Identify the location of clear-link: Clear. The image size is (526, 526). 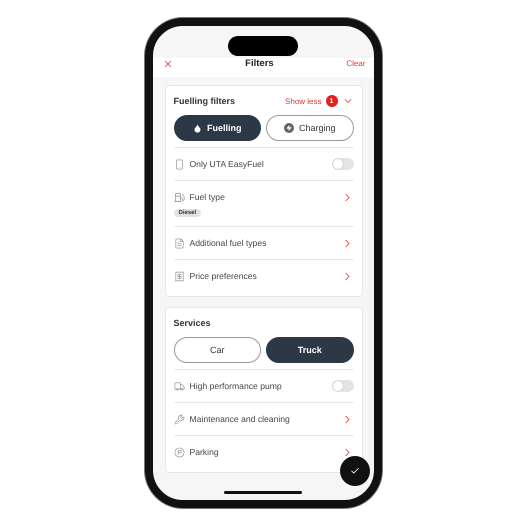
(356, 63).